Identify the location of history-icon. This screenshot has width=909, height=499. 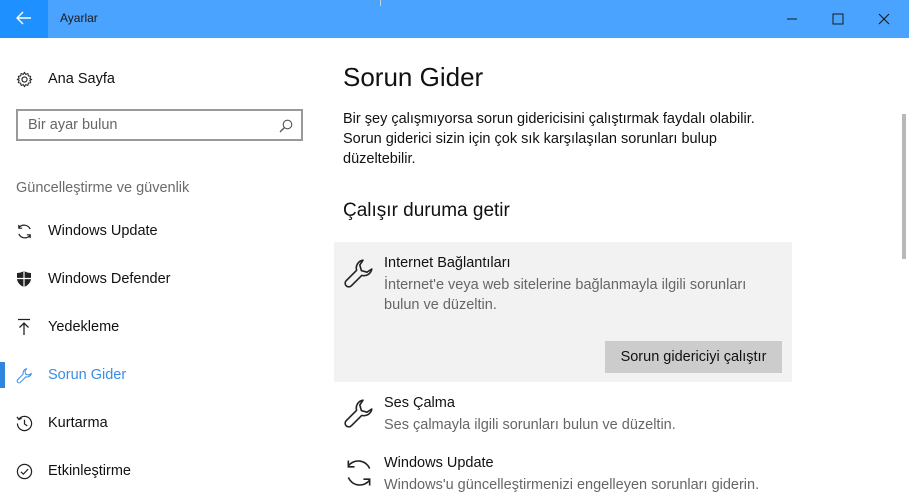
(32, 423).